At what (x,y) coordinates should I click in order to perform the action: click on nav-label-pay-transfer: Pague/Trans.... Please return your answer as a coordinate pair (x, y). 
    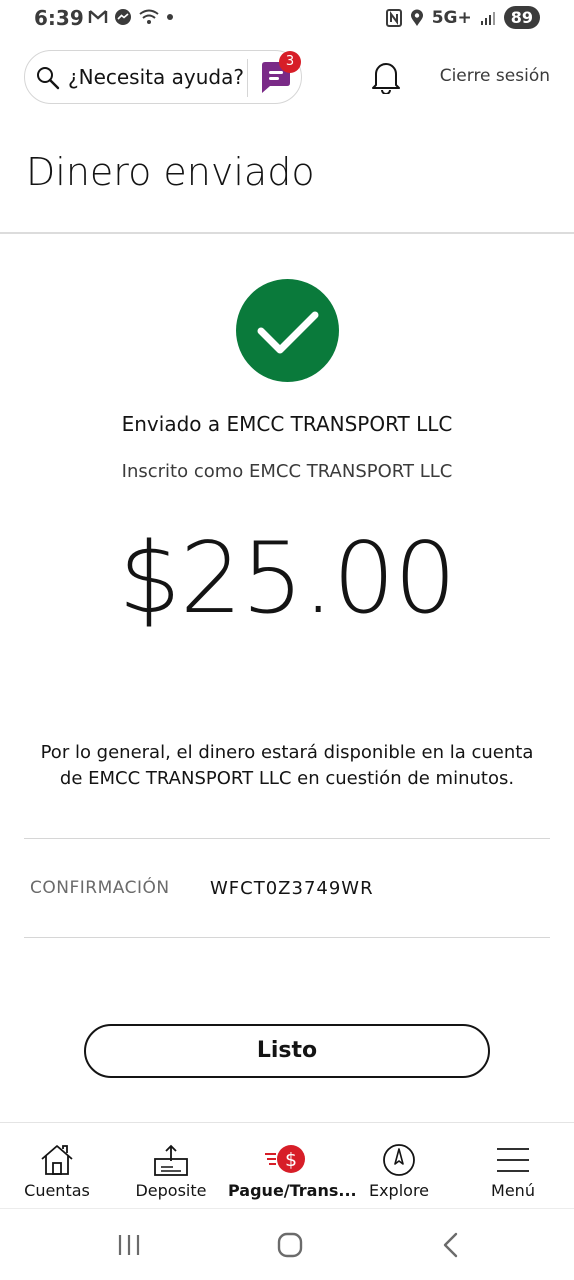
    Looking at the image, I should click on (292, 1190).